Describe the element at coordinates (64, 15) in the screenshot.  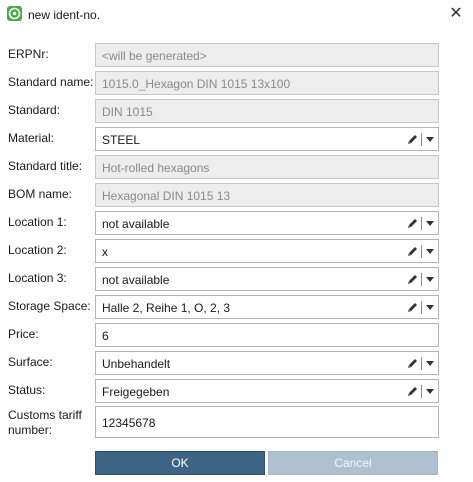
I see `window-title: new ident-no.` at that location.